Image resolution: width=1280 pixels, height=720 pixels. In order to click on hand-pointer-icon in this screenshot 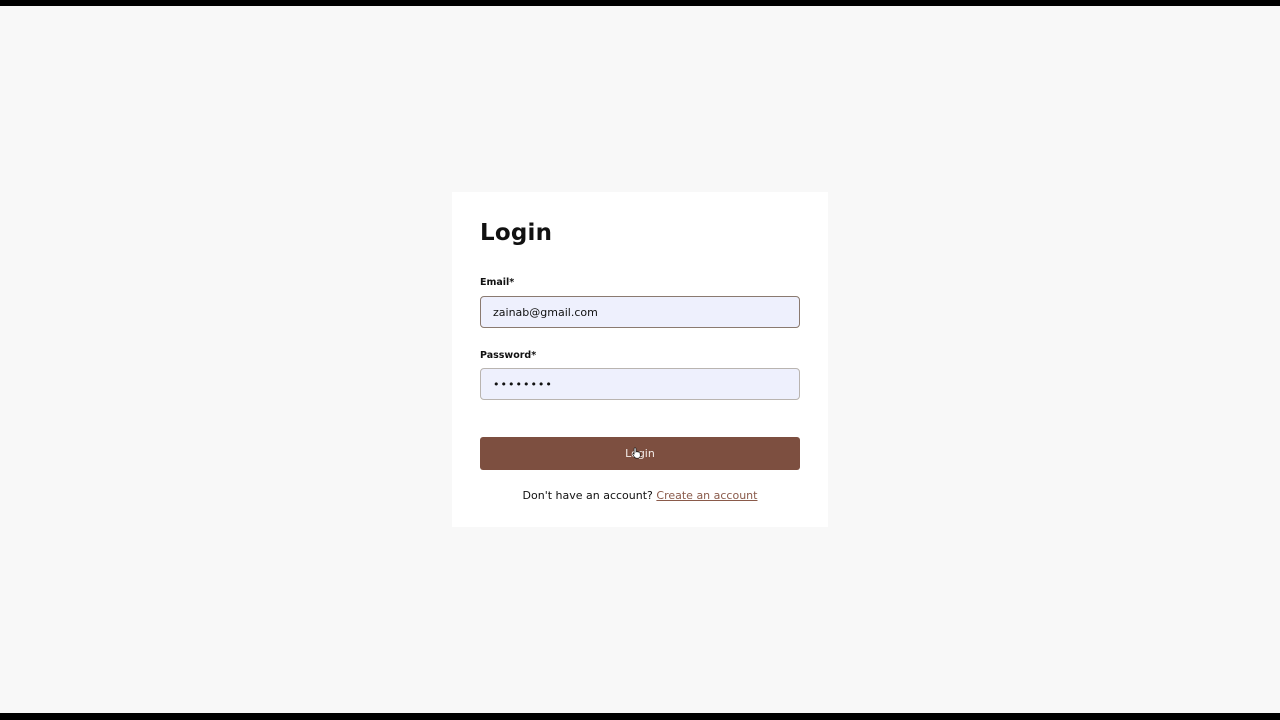, I will do `click(636, 453)`.